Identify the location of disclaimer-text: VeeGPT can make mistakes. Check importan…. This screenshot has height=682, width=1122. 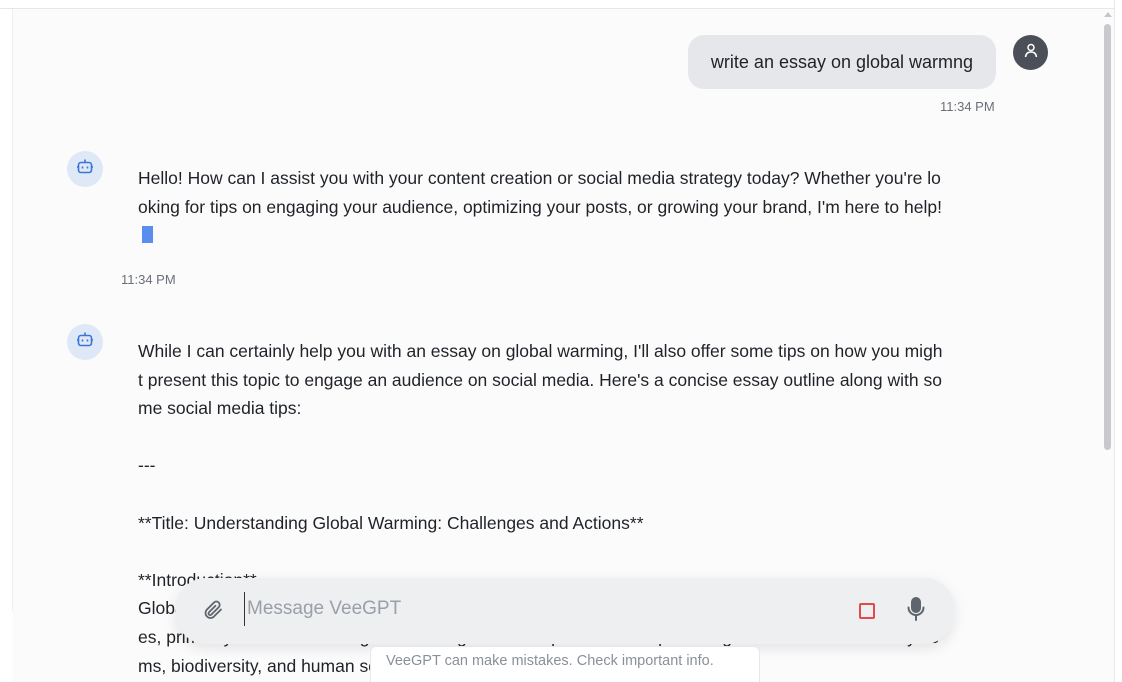
(550, 661).